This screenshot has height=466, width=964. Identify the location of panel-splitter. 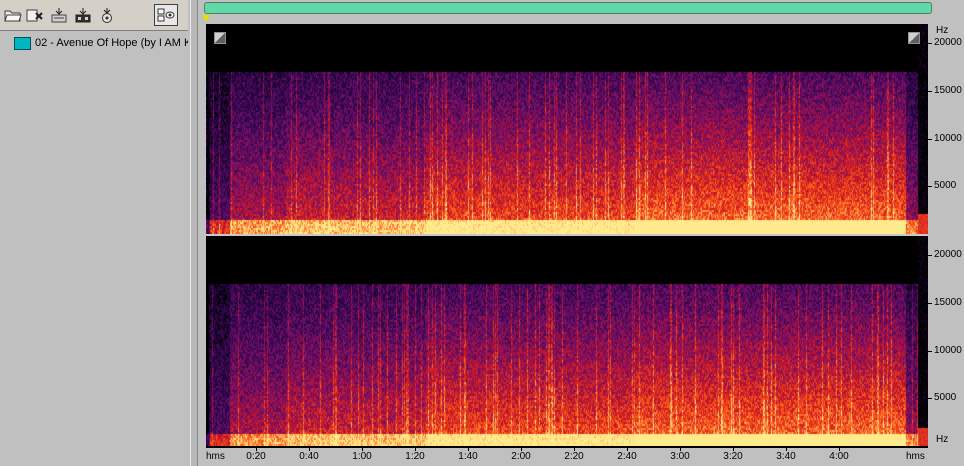
(193, 233).